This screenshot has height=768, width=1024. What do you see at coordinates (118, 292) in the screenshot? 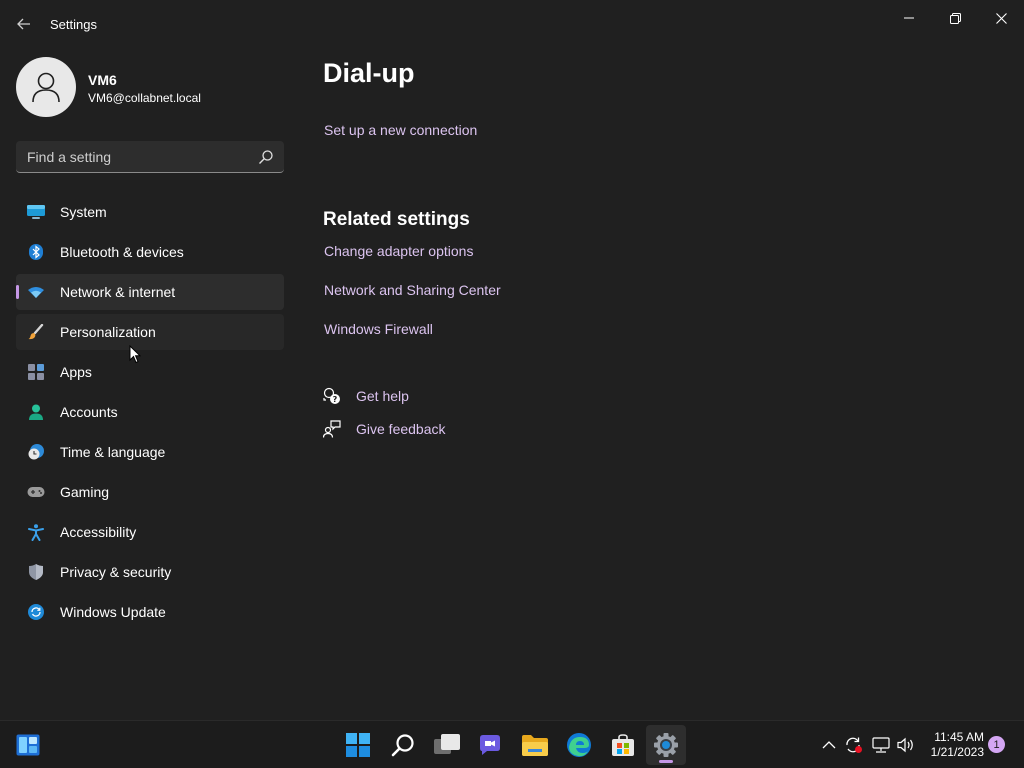
I see `sidebar-item-label: Network & internet` at bounding box center [118, 292].